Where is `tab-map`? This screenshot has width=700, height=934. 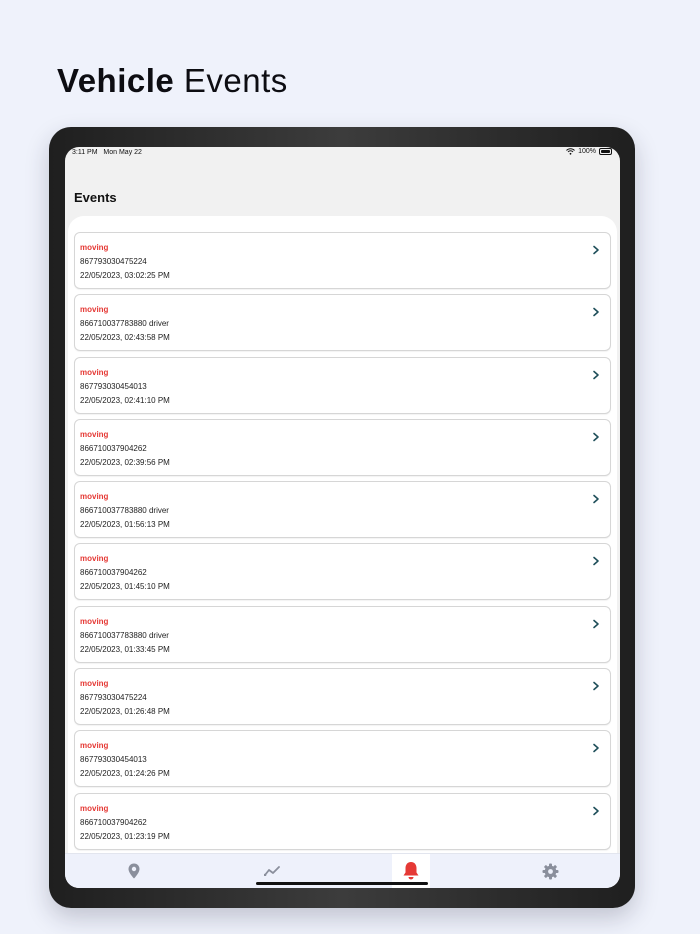
tab-map is located at coordinates (134, 871).